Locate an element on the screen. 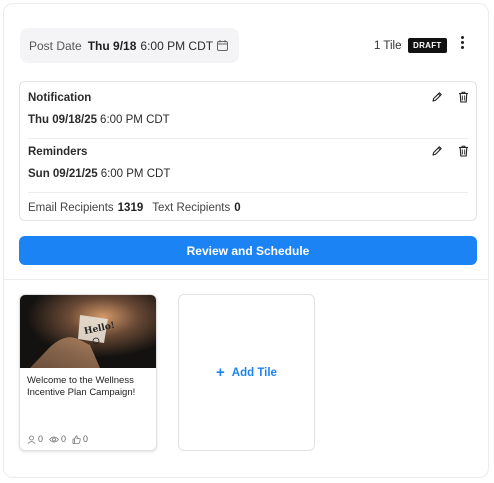 The width and height of the screenshot is (494, 483). eye-icon is located at coordinates (54, 439).